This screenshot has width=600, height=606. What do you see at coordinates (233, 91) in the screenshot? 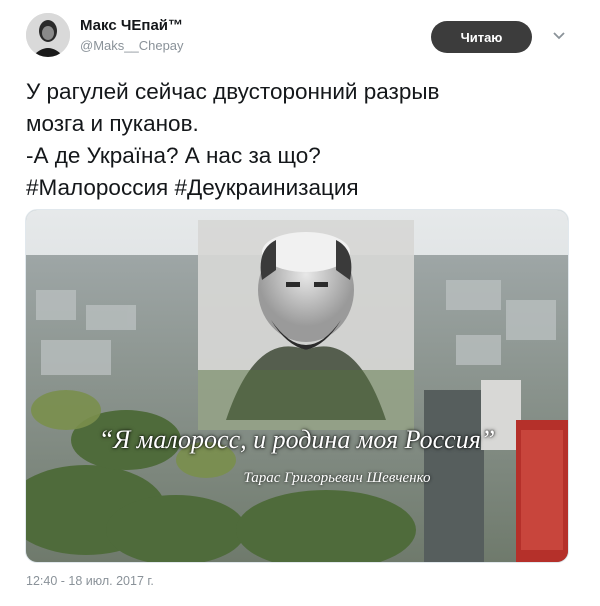
I see `tweet-text-line: У рагулей сейчас двусторонний разрыв` at bounding box center [233, 91].